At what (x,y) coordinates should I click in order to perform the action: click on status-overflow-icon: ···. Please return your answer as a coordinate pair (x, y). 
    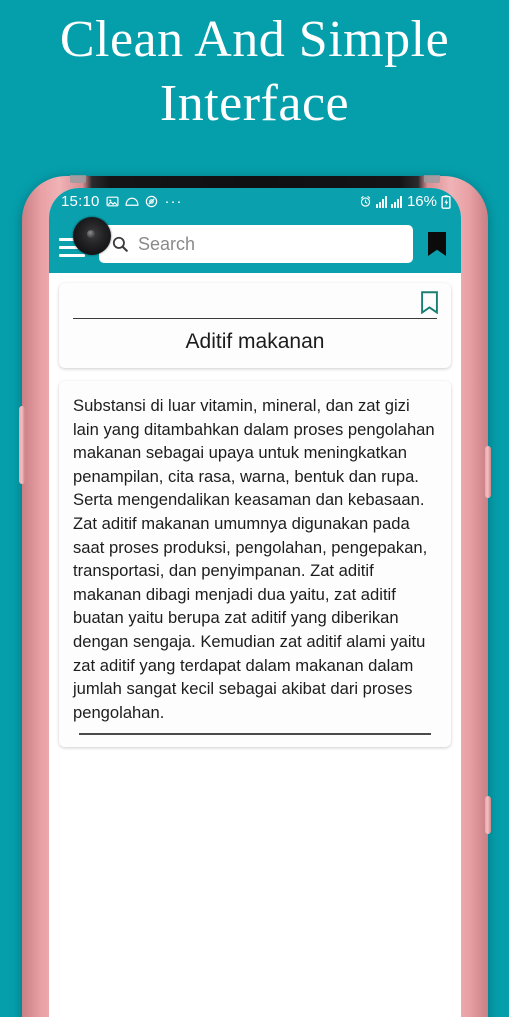
    Looking at the image, I should click on (173, 201).